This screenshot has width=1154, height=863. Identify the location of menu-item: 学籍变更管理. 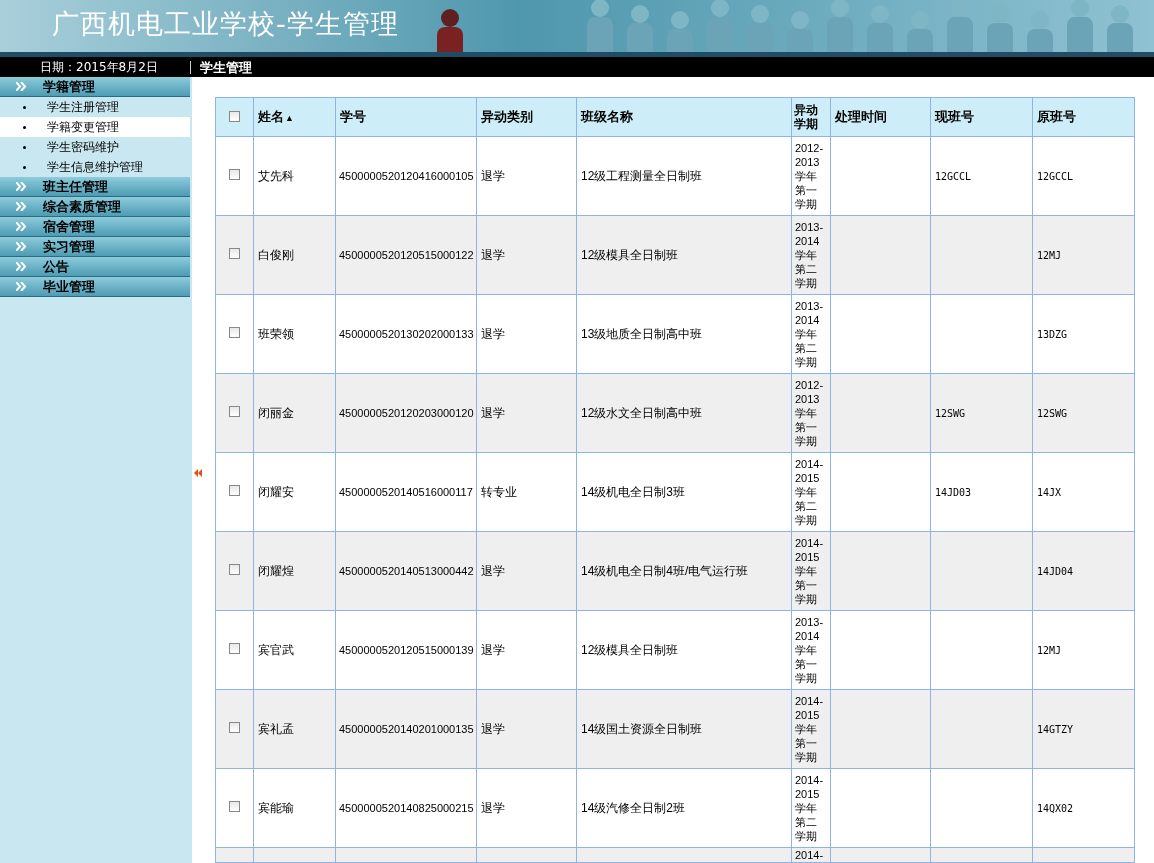
(95, 127).